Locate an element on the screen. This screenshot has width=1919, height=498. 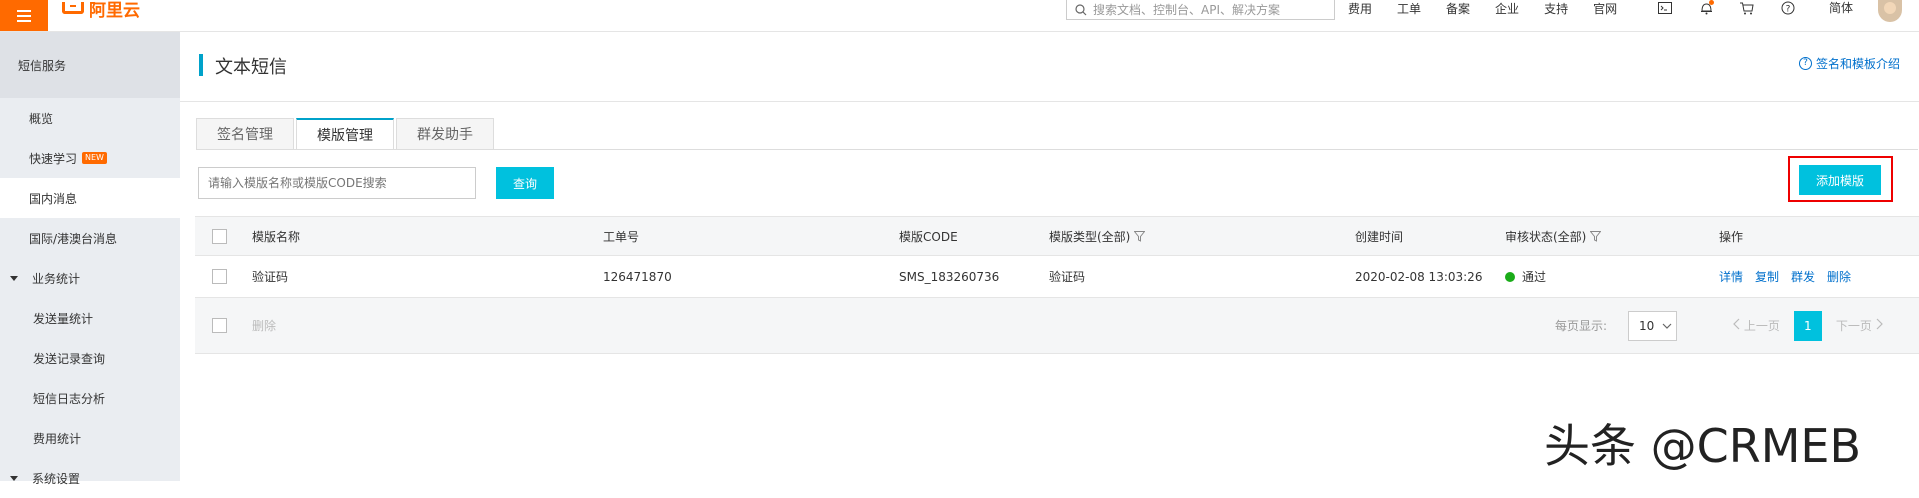
page-title: 文本短信 is located at coordinates (251, 67).